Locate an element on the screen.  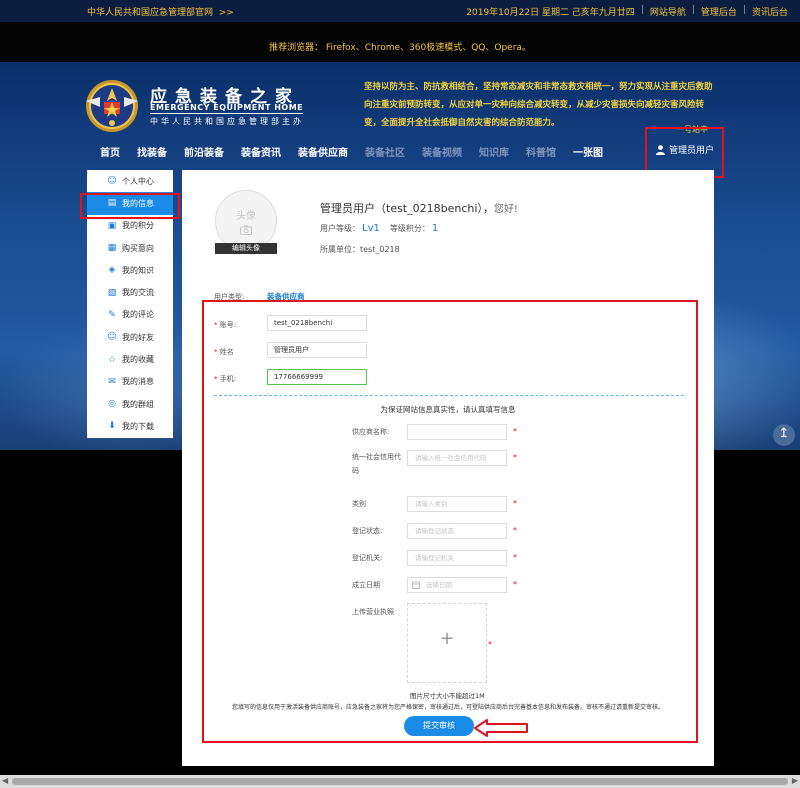
emblem-icon is located at coordinates (112, 106).